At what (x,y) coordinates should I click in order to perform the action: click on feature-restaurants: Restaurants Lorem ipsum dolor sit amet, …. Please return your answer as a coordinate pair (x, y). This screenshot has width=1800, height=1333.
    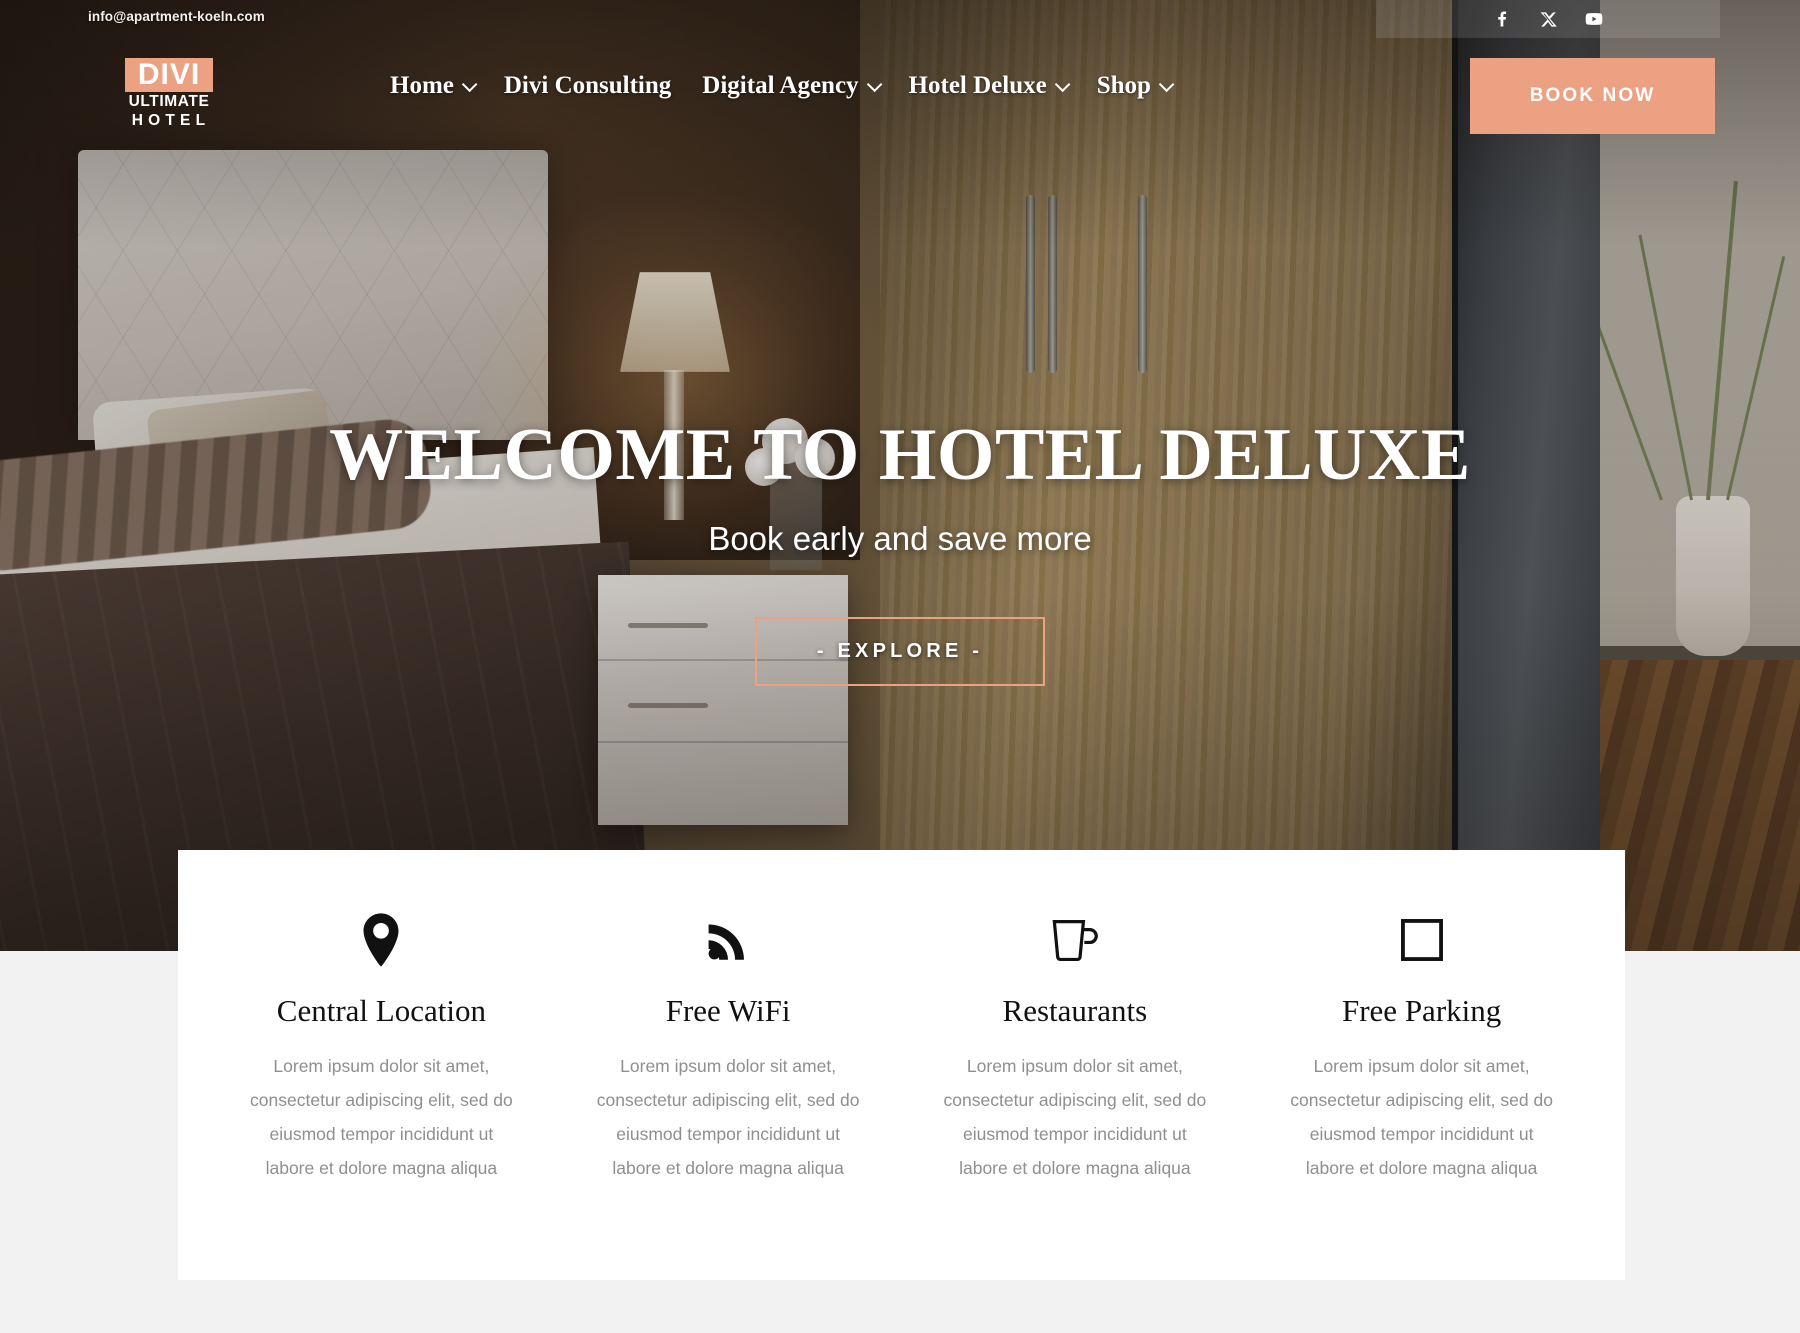
    Looking at the image, I should click on (1075, 1096).